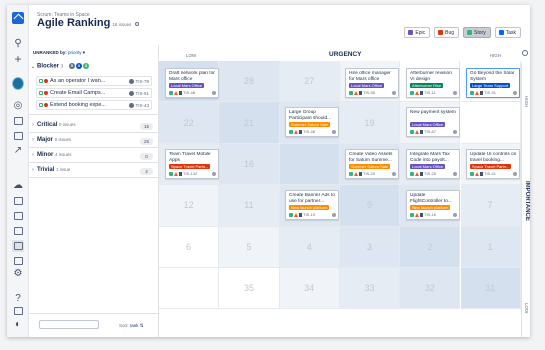 This screenshot has height=350, width=545. Describe the element at coordinates (370, 206) in the screenshot. I see `matrix-cell: 9` at that location.